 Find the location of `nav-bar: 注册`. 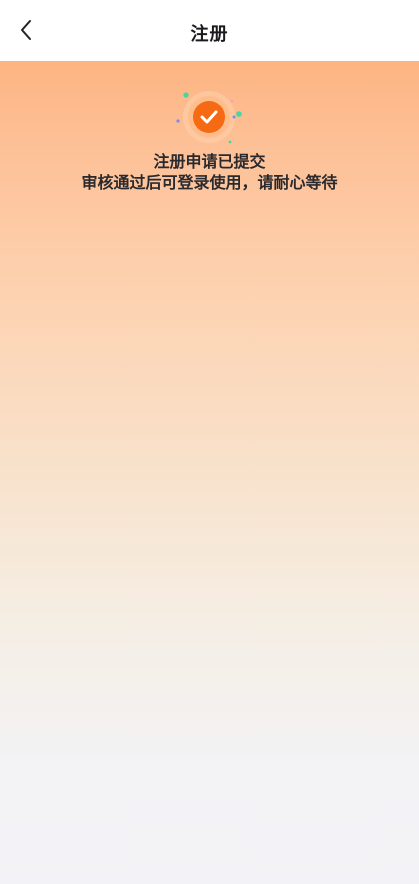

nav-bar: 注册 is located at coordinates (209, 30).